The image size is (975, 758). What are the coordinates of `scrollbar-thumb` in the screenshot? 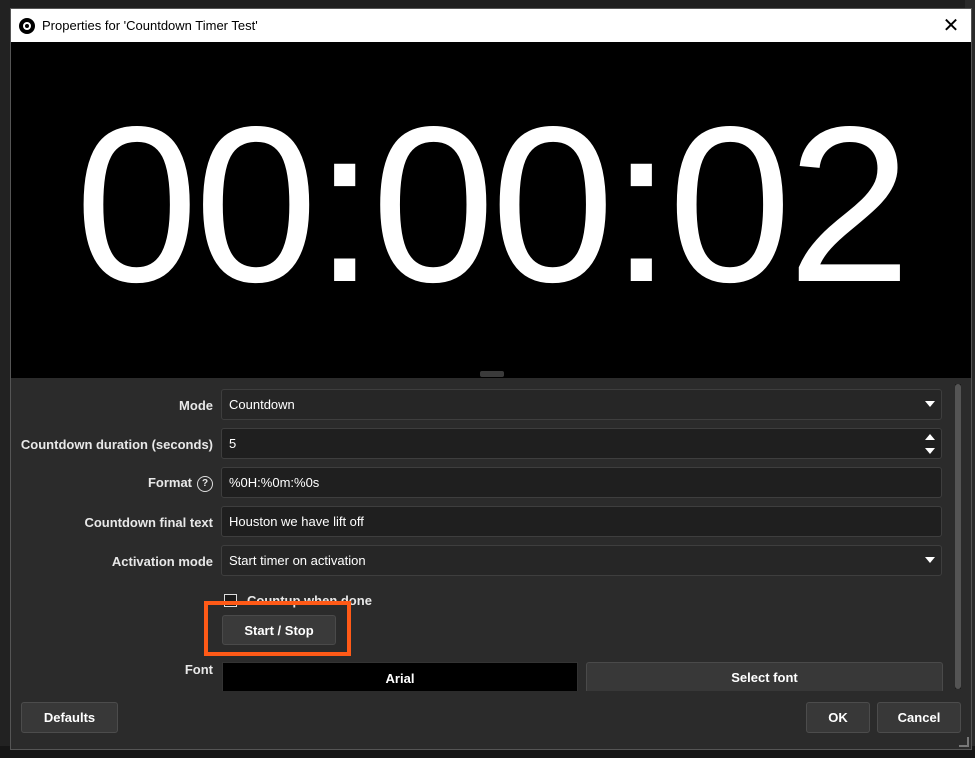 It's located at (958, 536).